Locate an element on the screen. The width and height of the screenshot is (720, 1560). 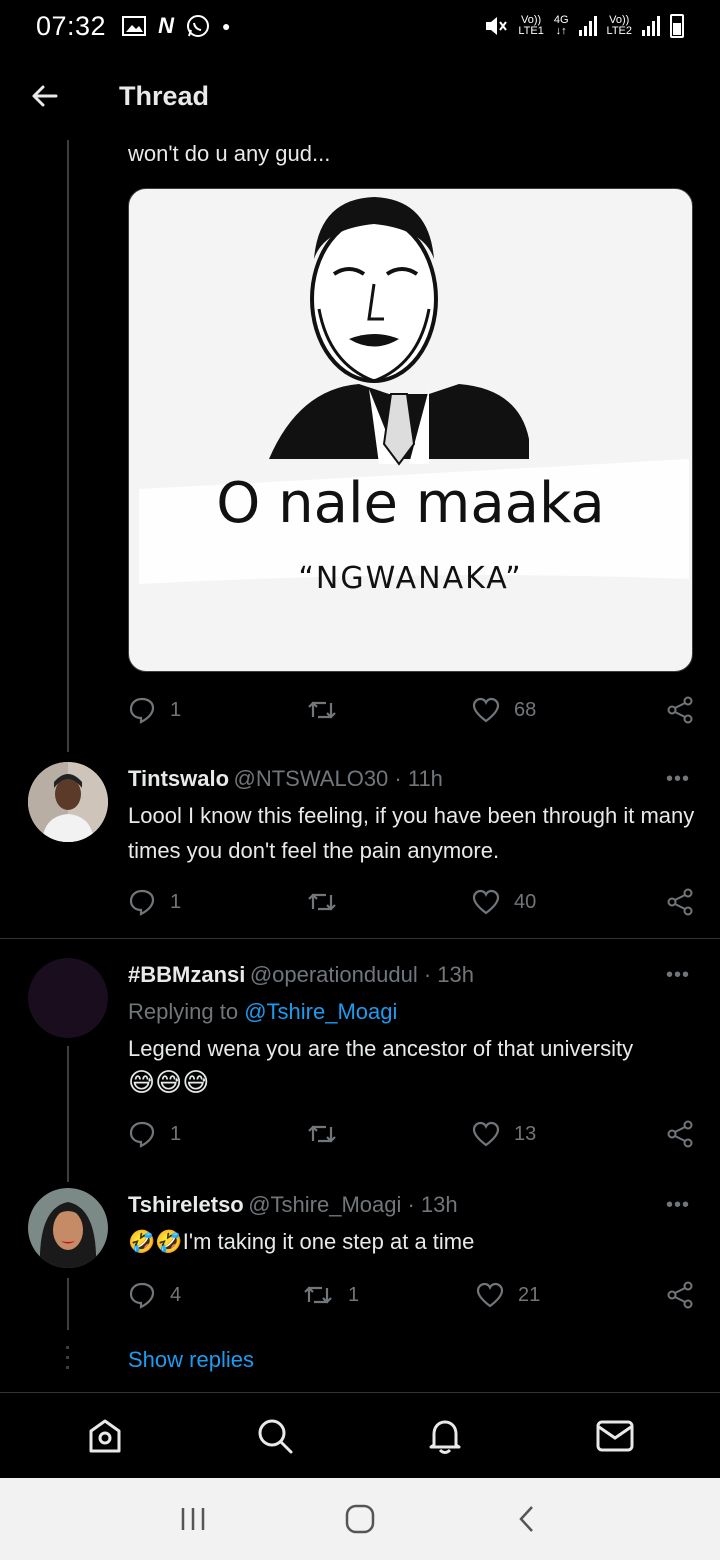
home-square-icon is located at coordinates (360, 1519).